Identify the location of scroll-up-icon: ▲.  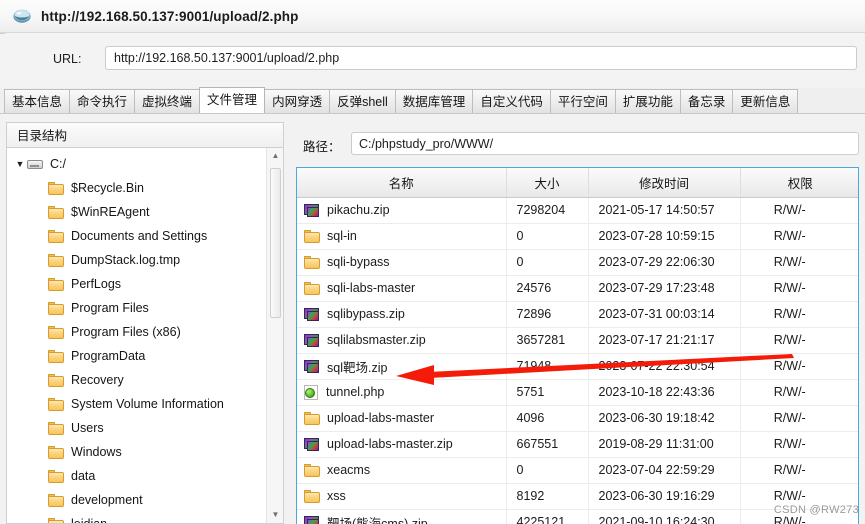
(275, 156).